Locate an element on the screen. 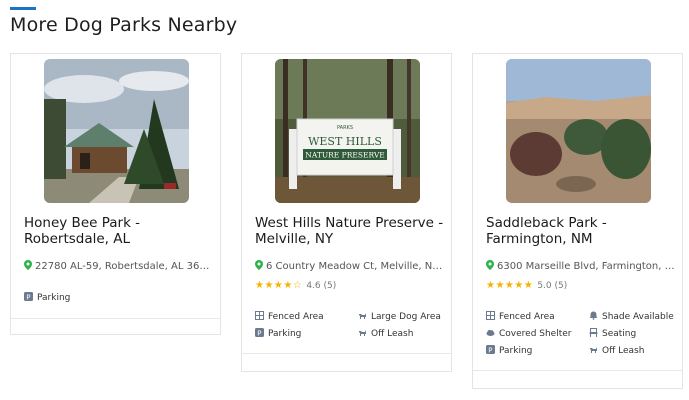  park-name-line: Melville, NY is located at coordinates (294, 239).